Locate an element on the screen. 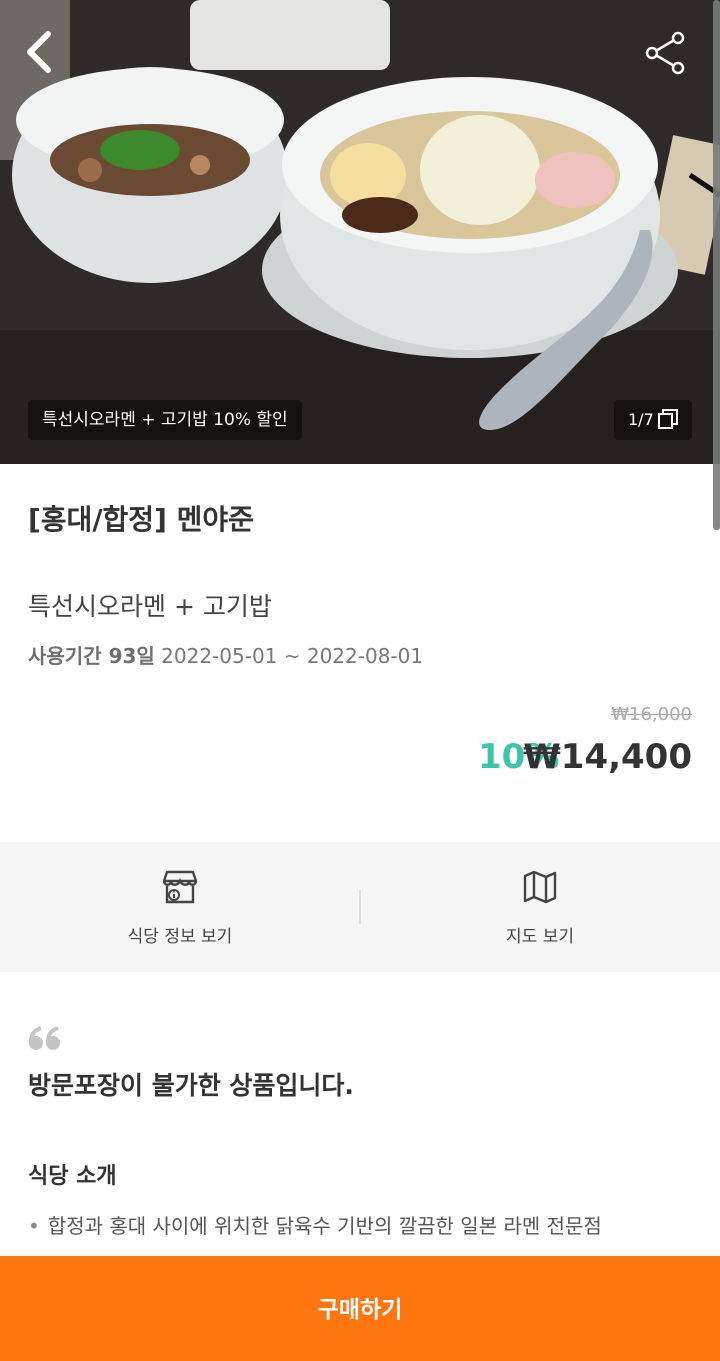 This screenshot has height=1361, width=720. image-caption: 특선시오라멘 + 고기밥 10% 할인 is located at coordinates (165, 420).